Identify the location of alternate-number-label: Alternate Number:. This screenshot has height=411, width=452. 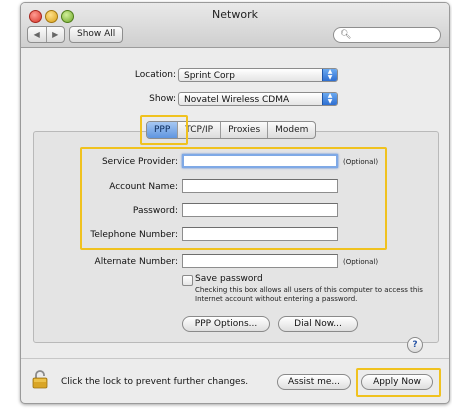
(136, 262).